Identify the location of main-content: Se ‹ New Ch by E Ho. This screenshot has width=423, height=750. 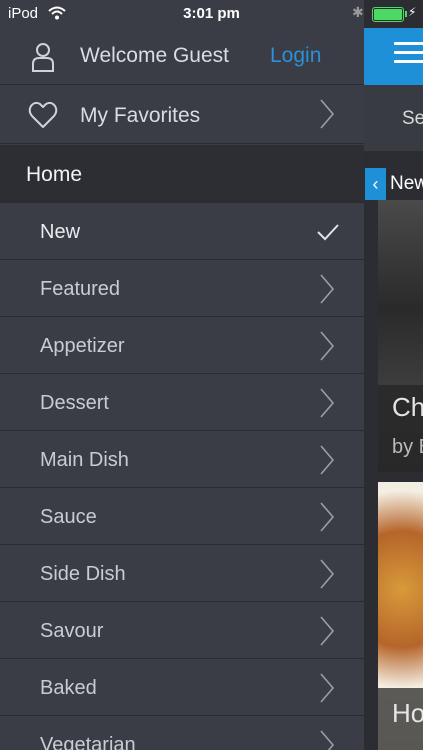
(393, 375).